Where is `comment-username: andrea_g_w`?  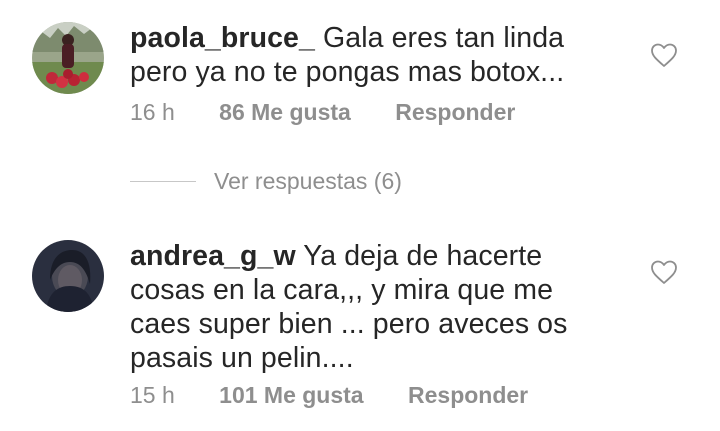 comment-username: andrea_g_w is located at coordinates (213, 256).